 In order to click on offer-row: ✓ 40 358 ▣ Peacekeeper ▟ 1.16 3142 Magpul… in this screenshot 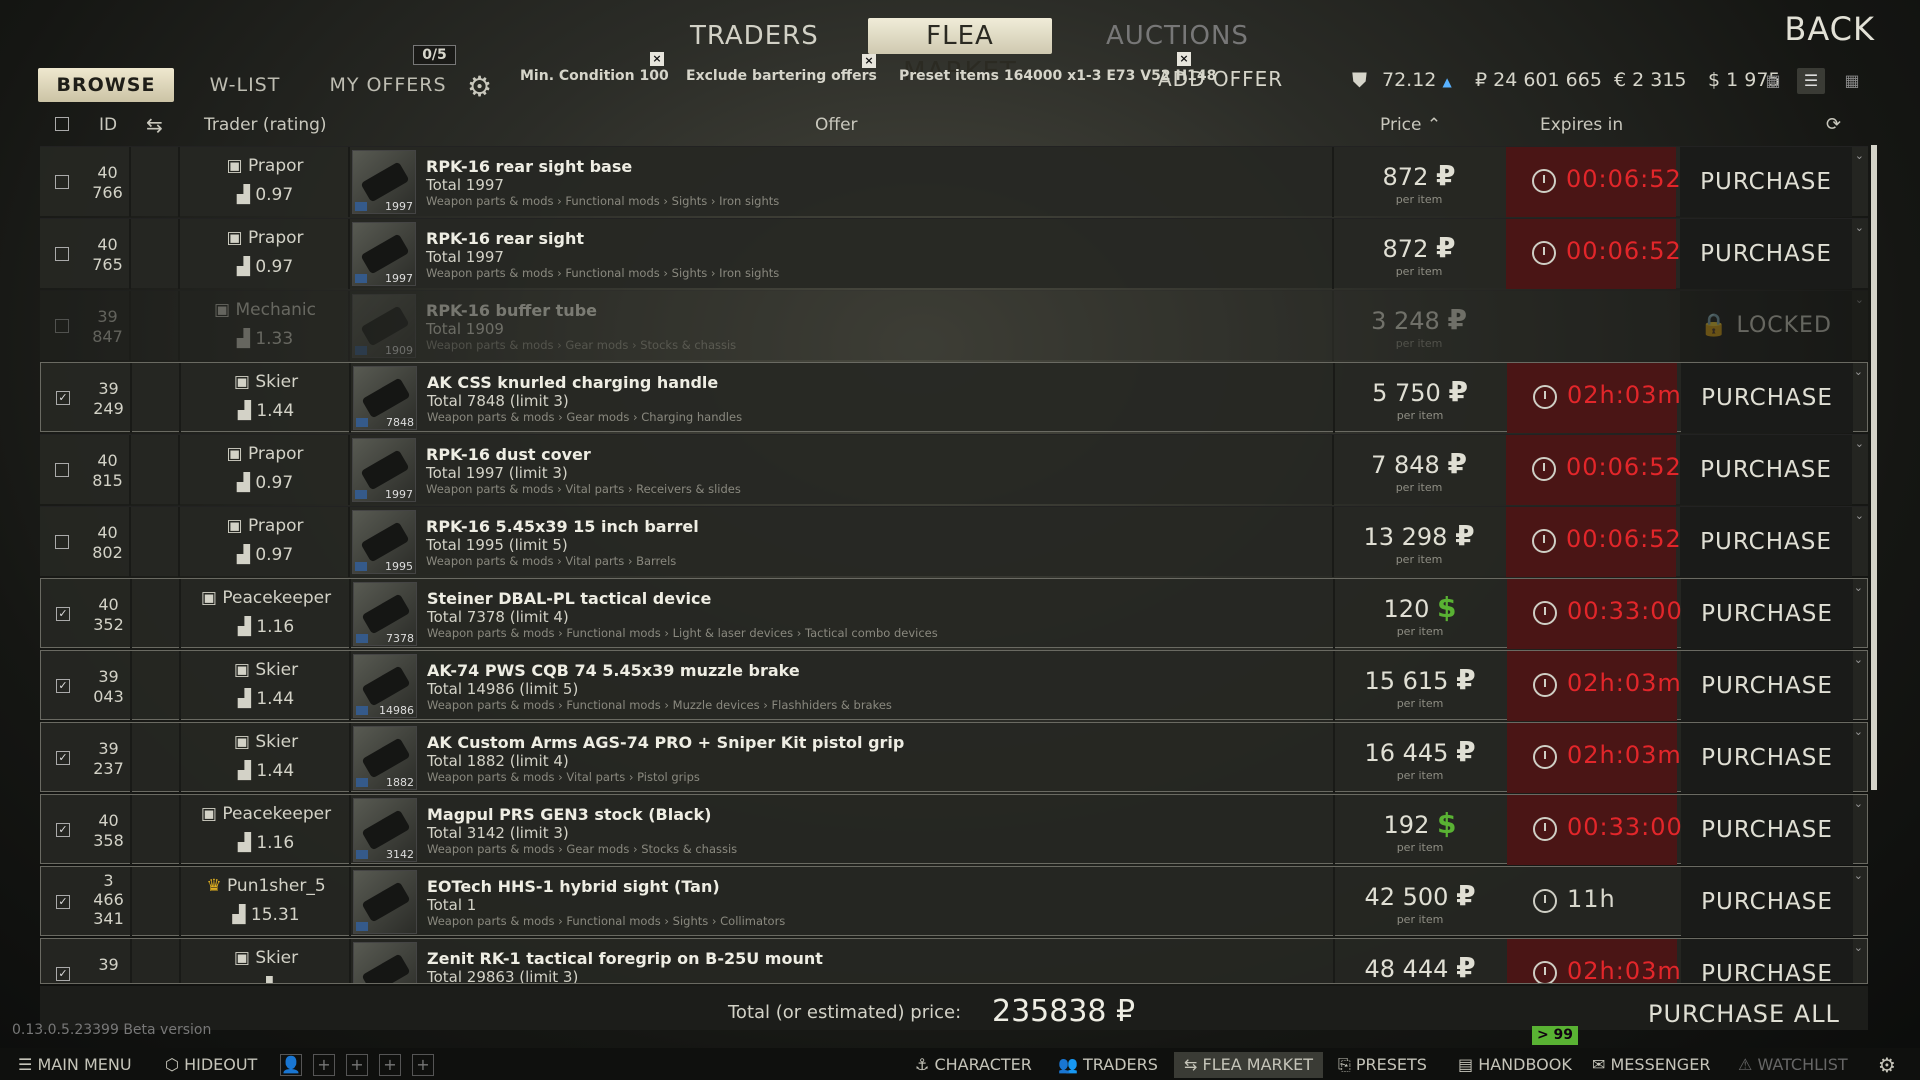, I will do `click(954, 829)`.